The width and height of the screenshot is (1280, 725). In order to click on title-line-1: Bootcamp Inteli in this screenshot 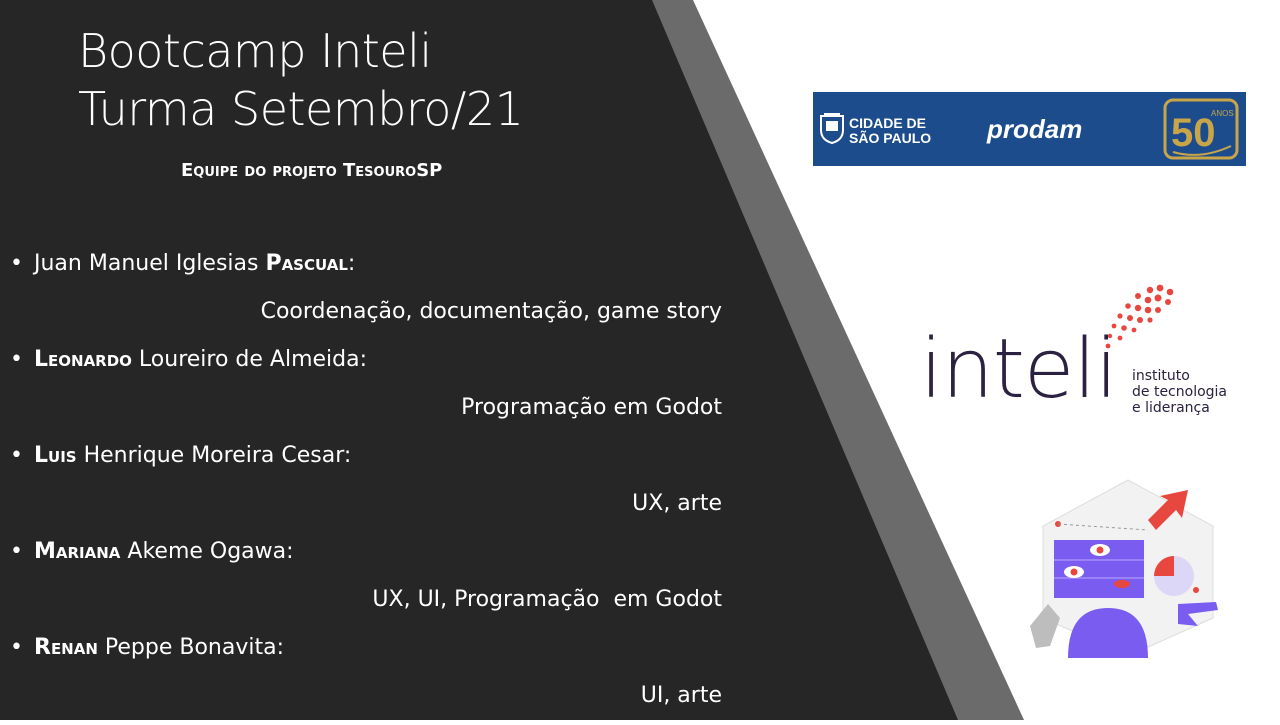, I will do `click(255, 51)`.